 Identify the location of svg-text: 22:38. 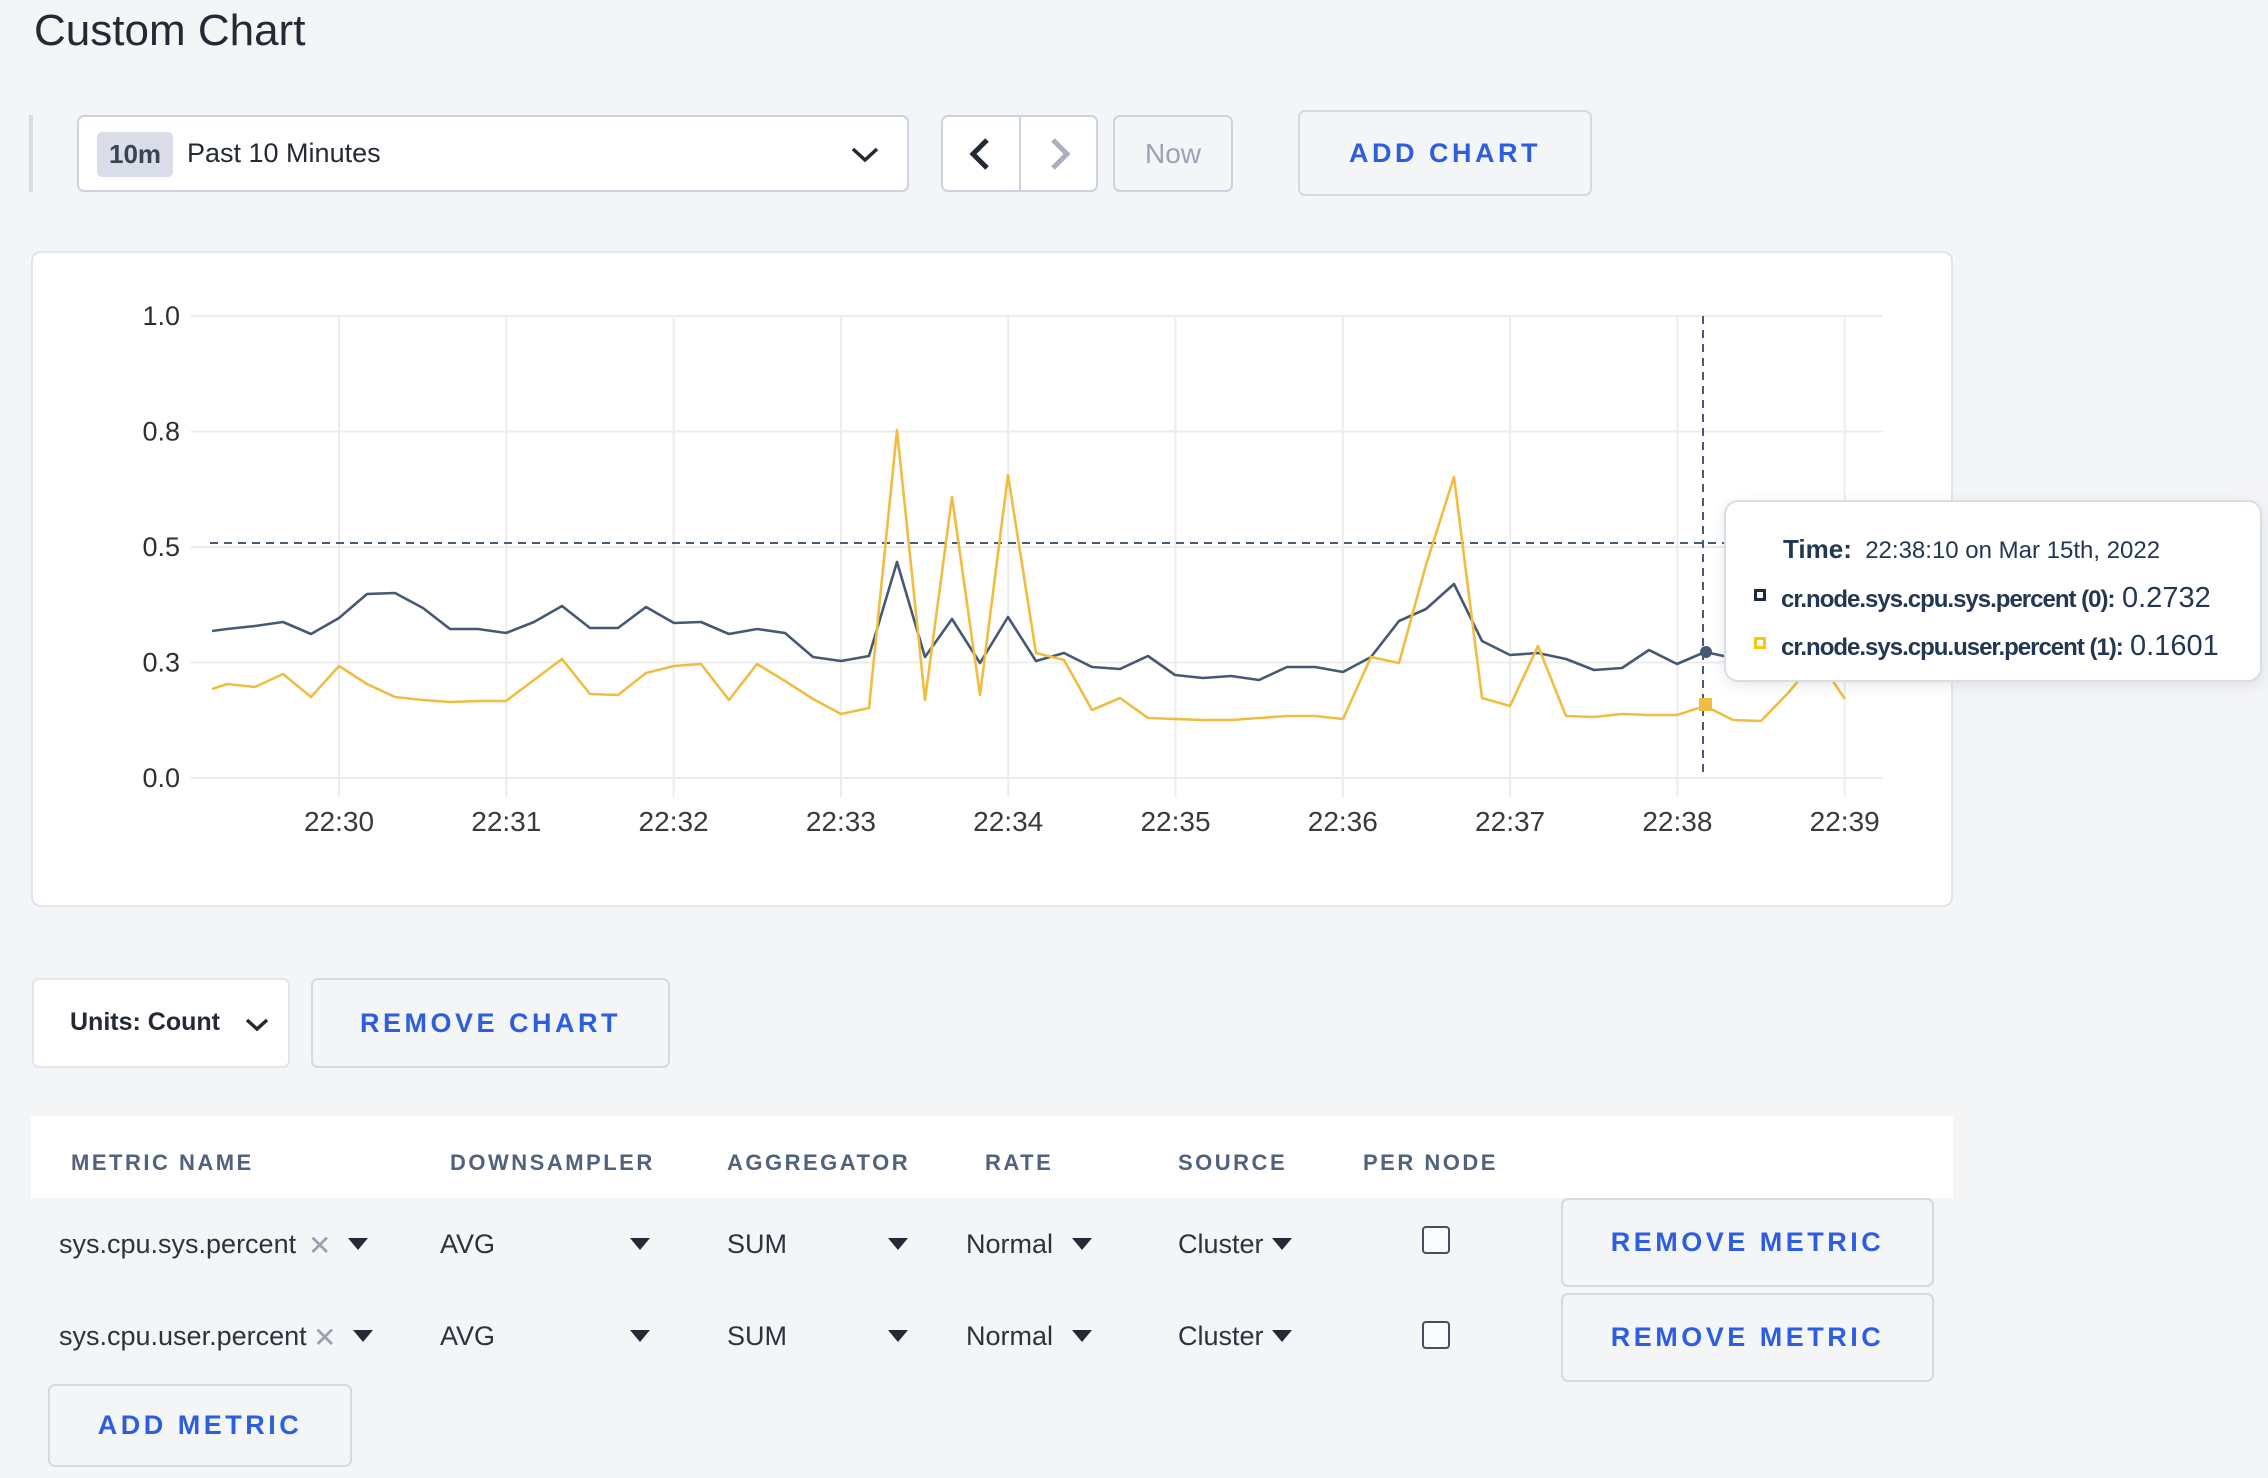
(1677, 821).